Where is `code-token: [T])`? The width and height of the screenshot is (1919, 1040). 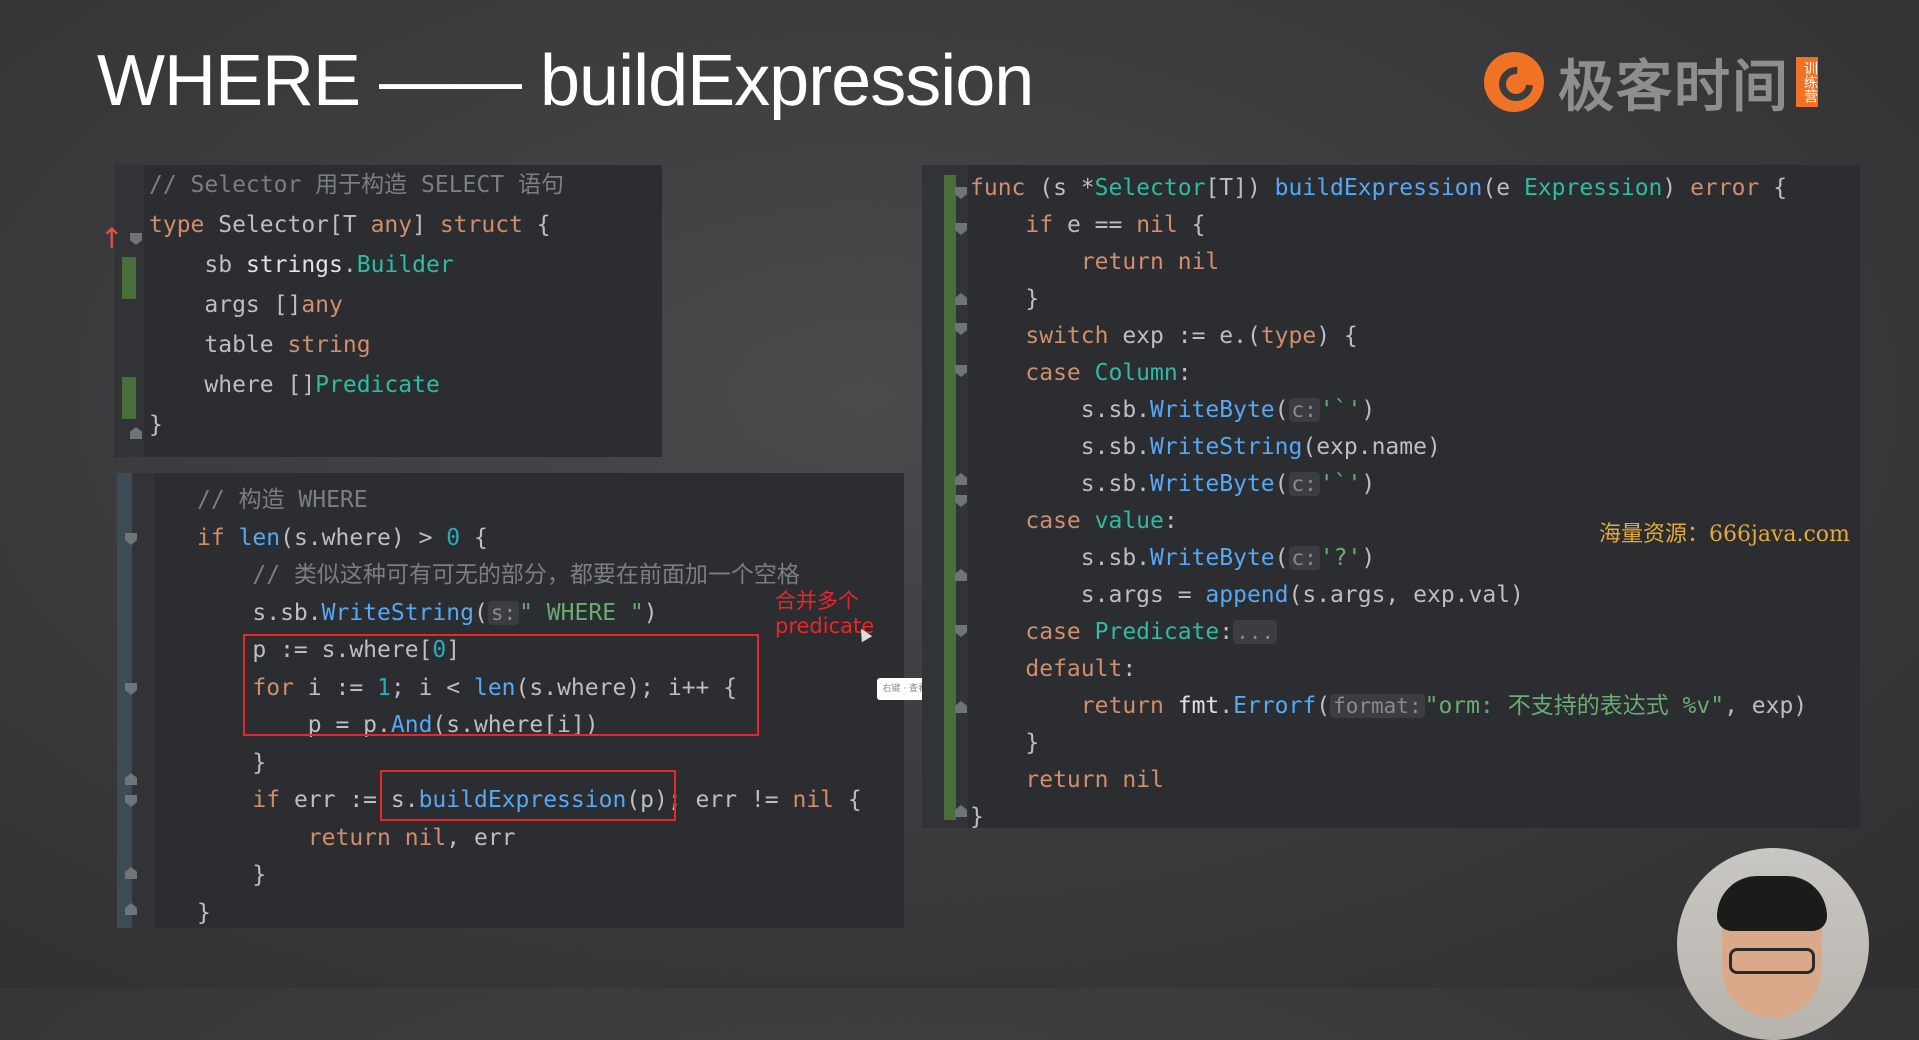 code-token: [T]) is located at coordinates (1240, 188).